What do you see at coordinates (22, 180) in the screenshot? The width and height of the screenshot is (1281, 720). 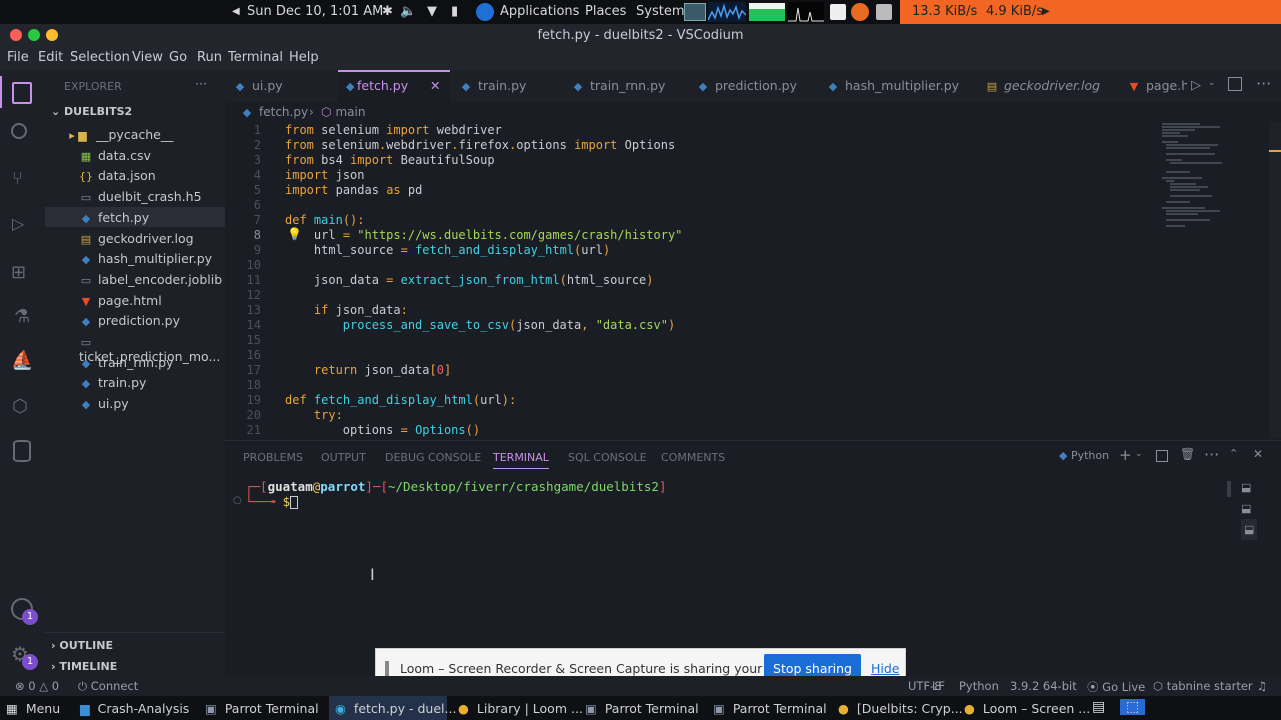 I see `source-control-icon: ⑂` at bounding box center [22, 180].